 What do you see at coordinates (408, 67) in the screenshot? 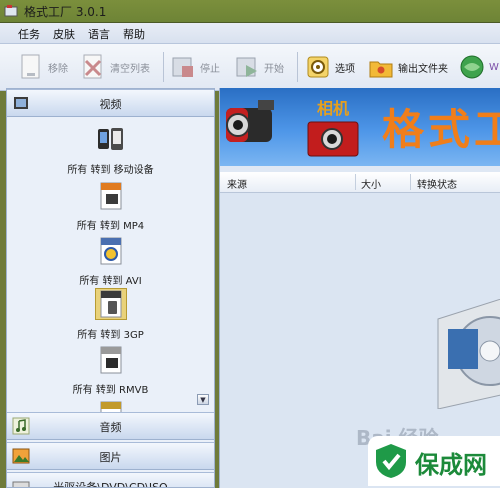
I see `output-folder-button: 输出文件夹` at bounding box center [408, 67].